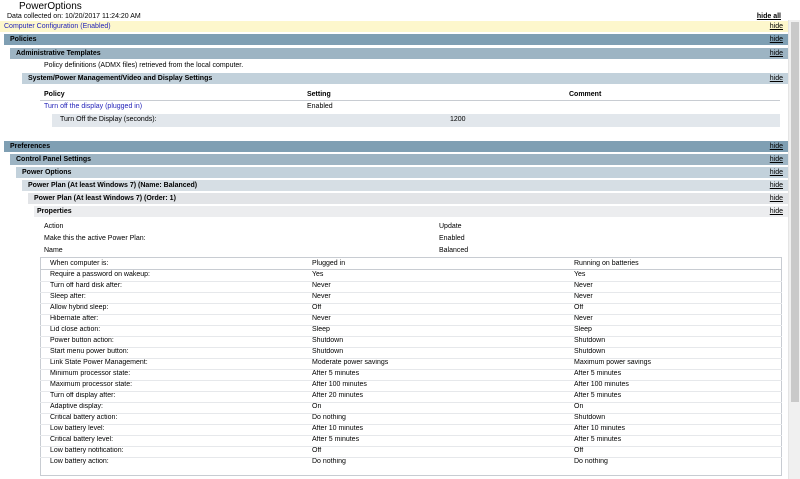 This screenshot has width=800, height=479. What do you see at coordinates (57, 26) in the screenshot?
I see `computer-configuration-label: Computer Configuration (Enabled)` at bounding box center [57, 26].